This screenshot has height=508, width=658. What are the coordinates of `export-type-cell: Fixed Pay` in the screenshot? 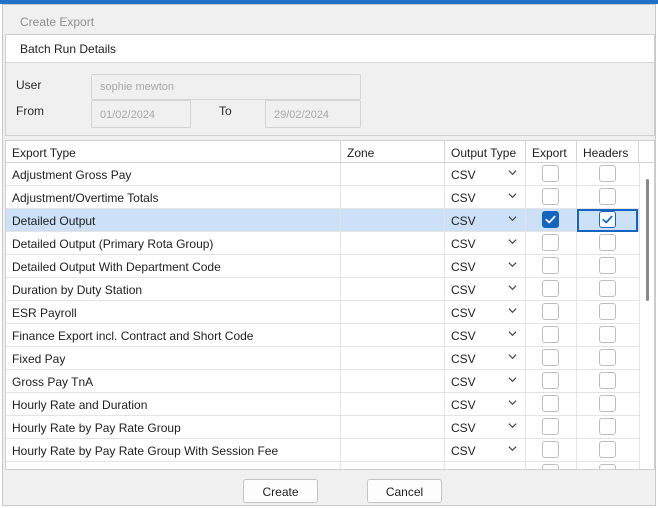 It's located at (173, 358).